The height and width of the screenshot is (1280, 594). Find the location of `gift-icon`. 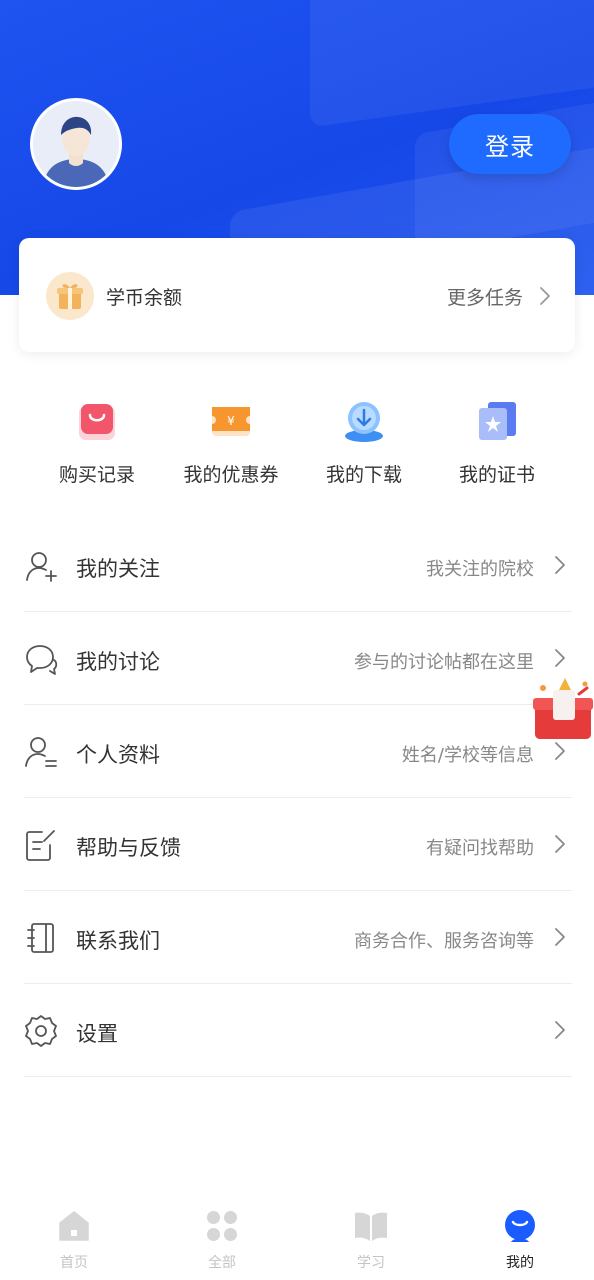

gift-icon is located at coordinates (70, 296).